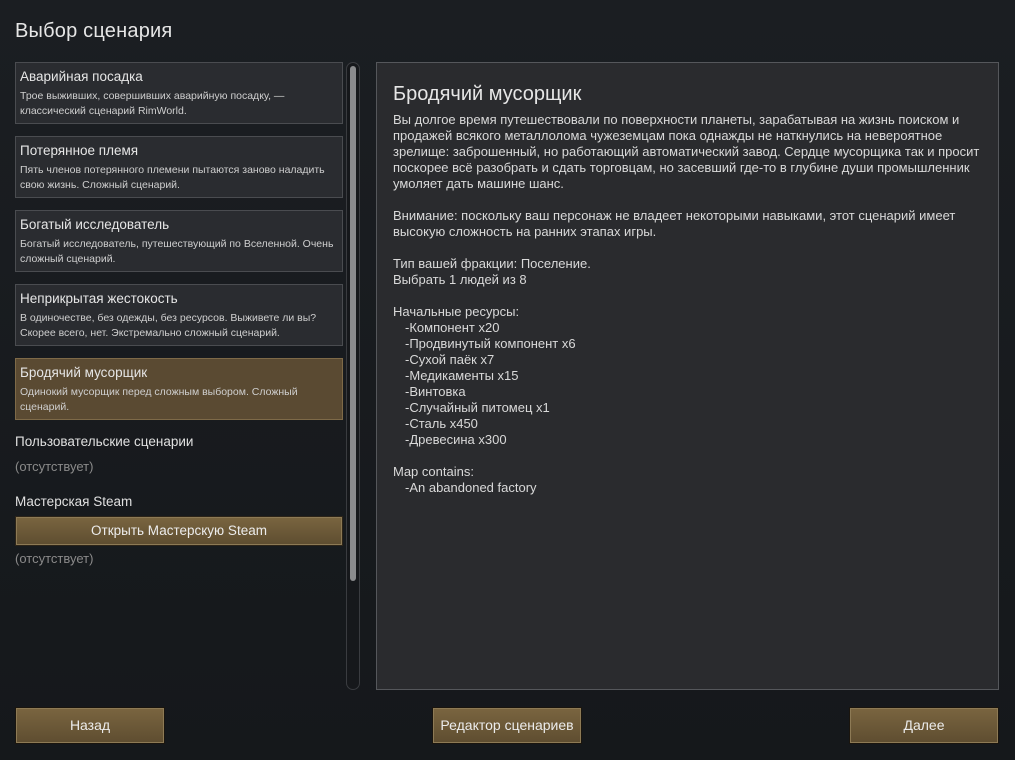  I want to click on scenario-title: Потерянное племя, so click(79, 150).